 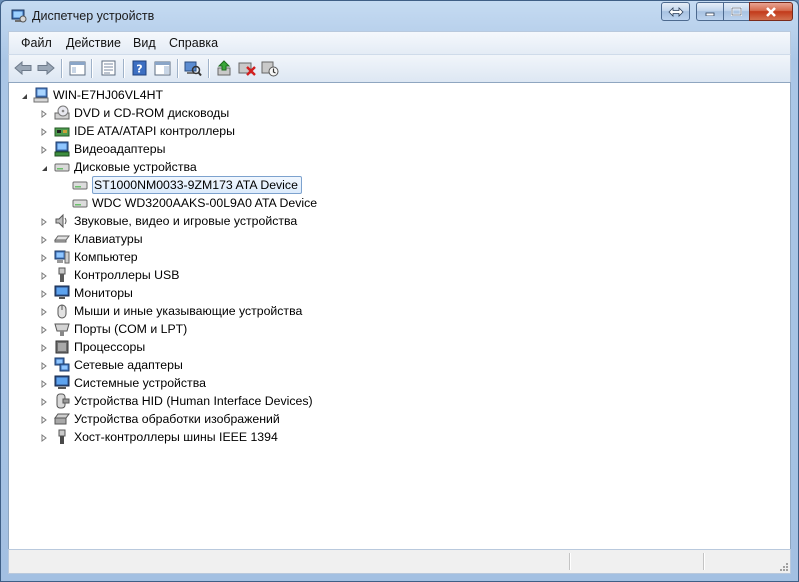 What do you see at coordinates (704, 561) in the screenshot?
I see `status-separator` at bounding box center [704, 561].